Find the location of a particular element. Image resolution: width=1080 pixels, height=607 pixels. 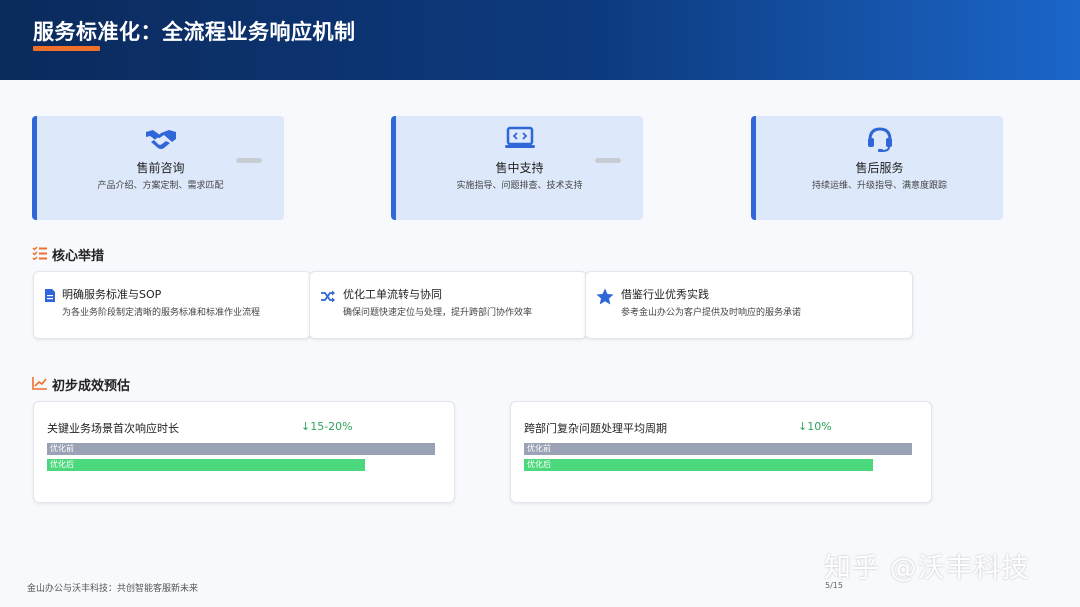

chart-line-icon is located at coordinates (40, 385).